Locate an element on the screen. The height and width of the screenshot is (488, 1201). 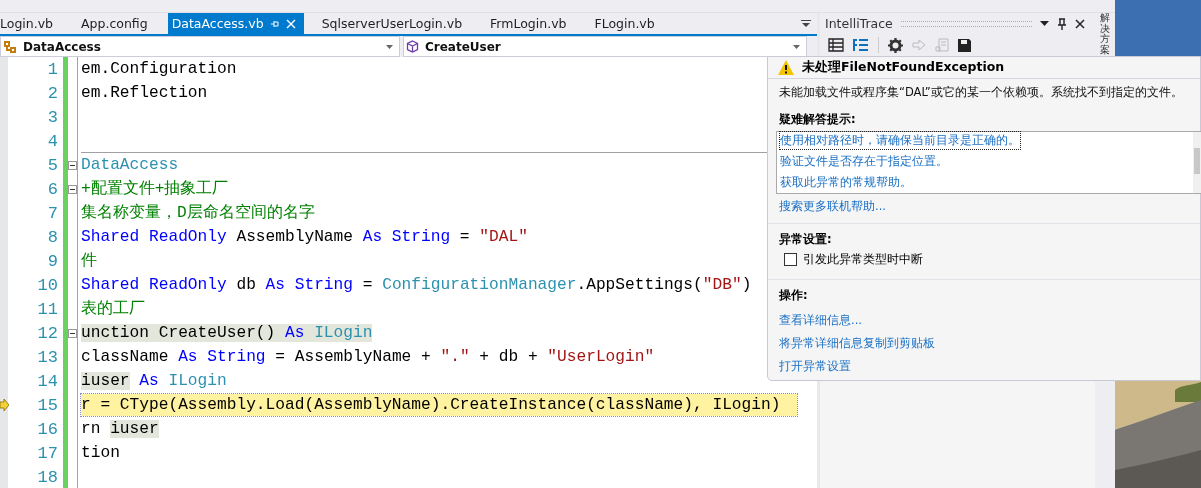
section-heading: 异常设置: is located at coordinates (805, 239).